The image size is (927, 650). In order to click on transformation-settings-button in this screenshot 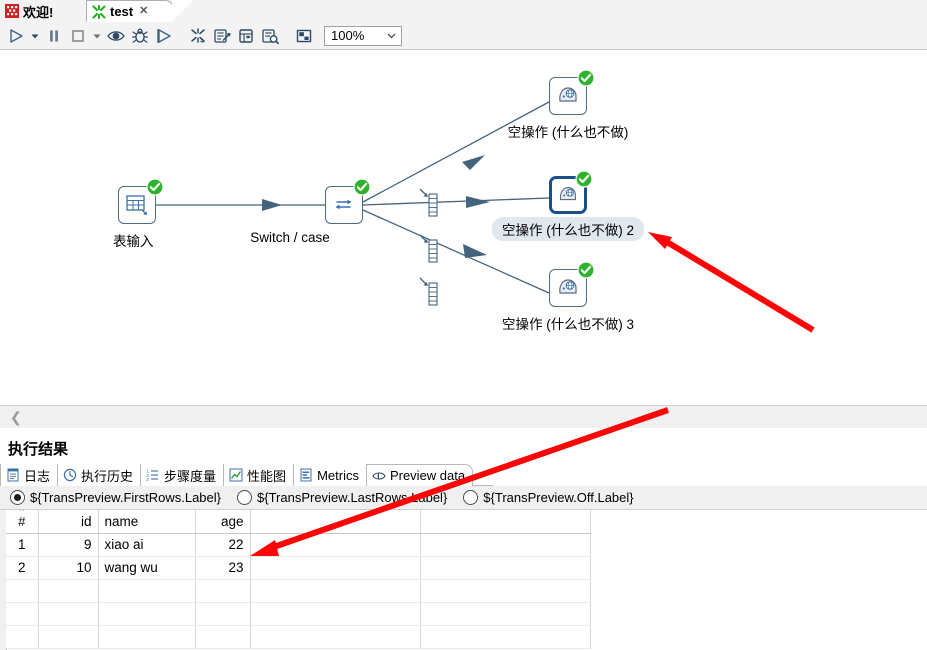, I will do `click(198, 36)`.